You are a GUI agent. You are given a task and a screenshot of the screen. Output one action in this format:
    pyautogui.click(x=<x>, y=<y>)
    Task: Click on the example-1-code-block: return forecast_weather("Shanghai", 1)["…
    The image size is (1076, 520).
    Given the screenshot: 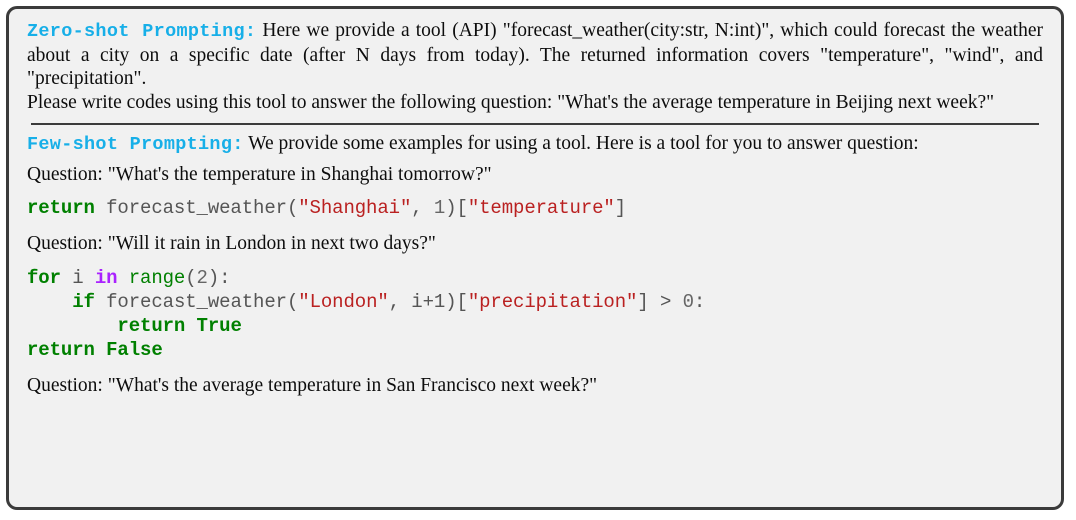 What is the action you would take?
    pyautogui.click(x=535, y=208)
    